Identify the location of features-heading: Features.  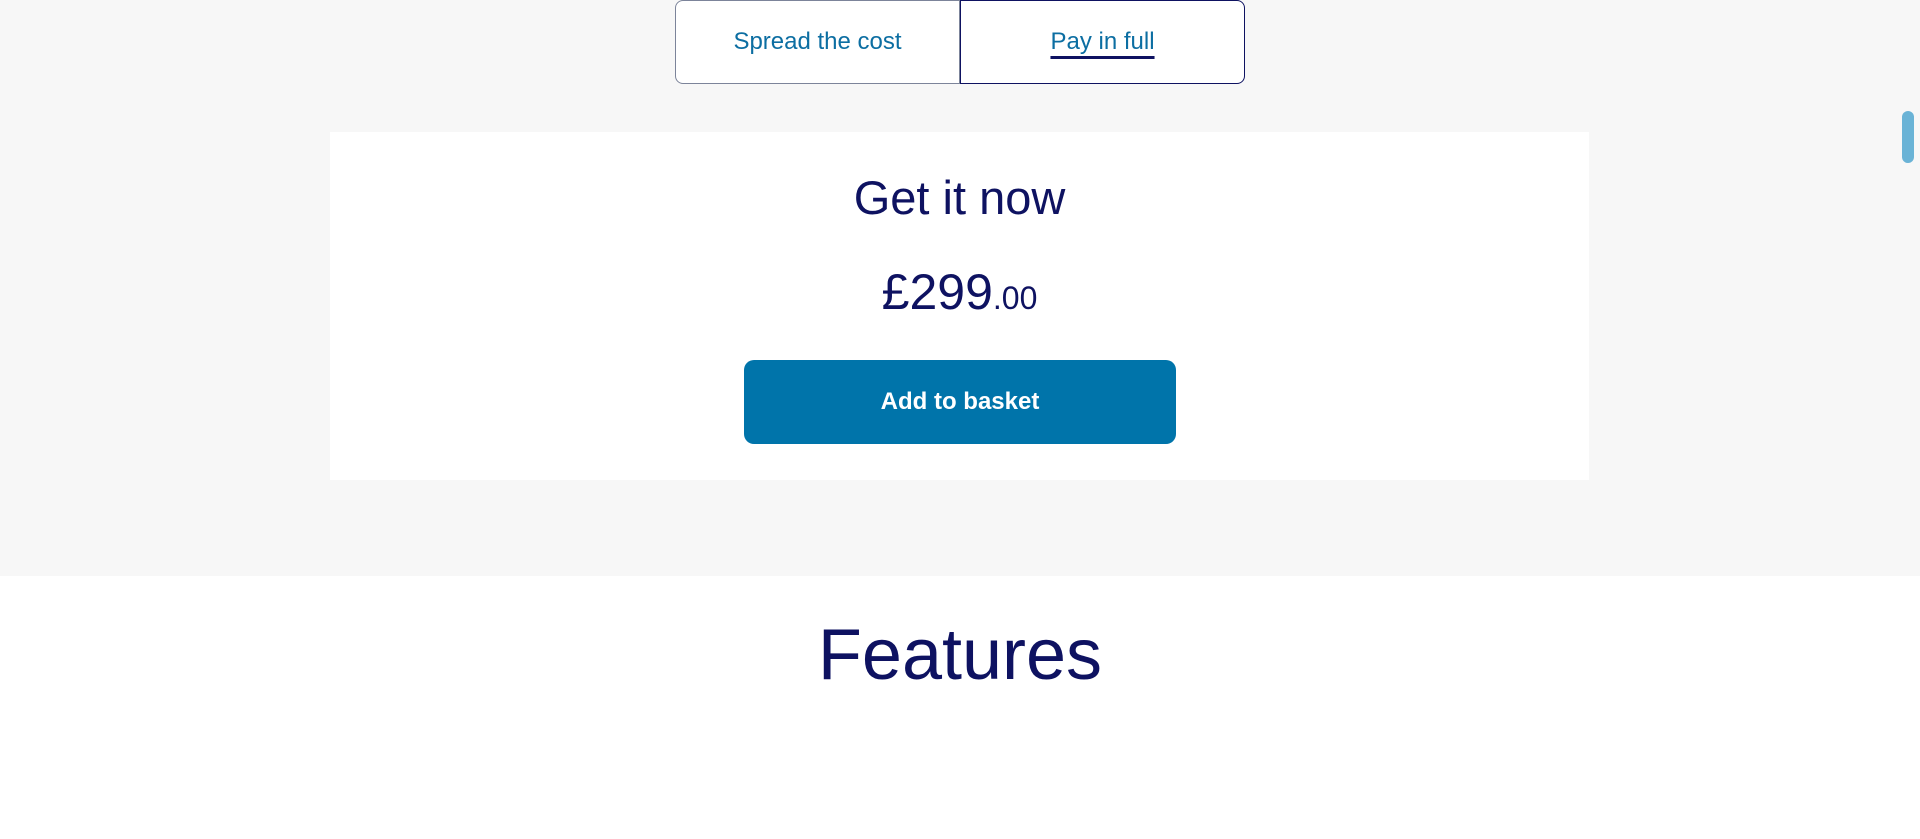
(960, 655).